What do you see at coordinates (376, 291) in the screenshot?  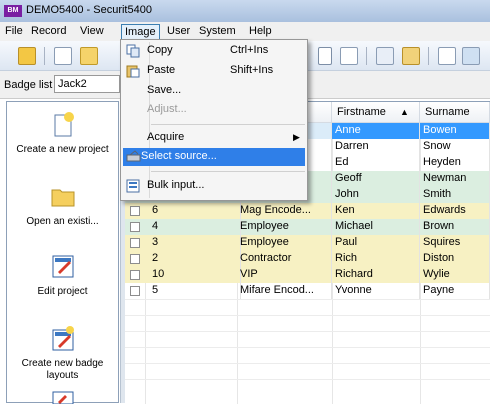 I see `cell-first: Yvonne` at bounding box center [376, 291].